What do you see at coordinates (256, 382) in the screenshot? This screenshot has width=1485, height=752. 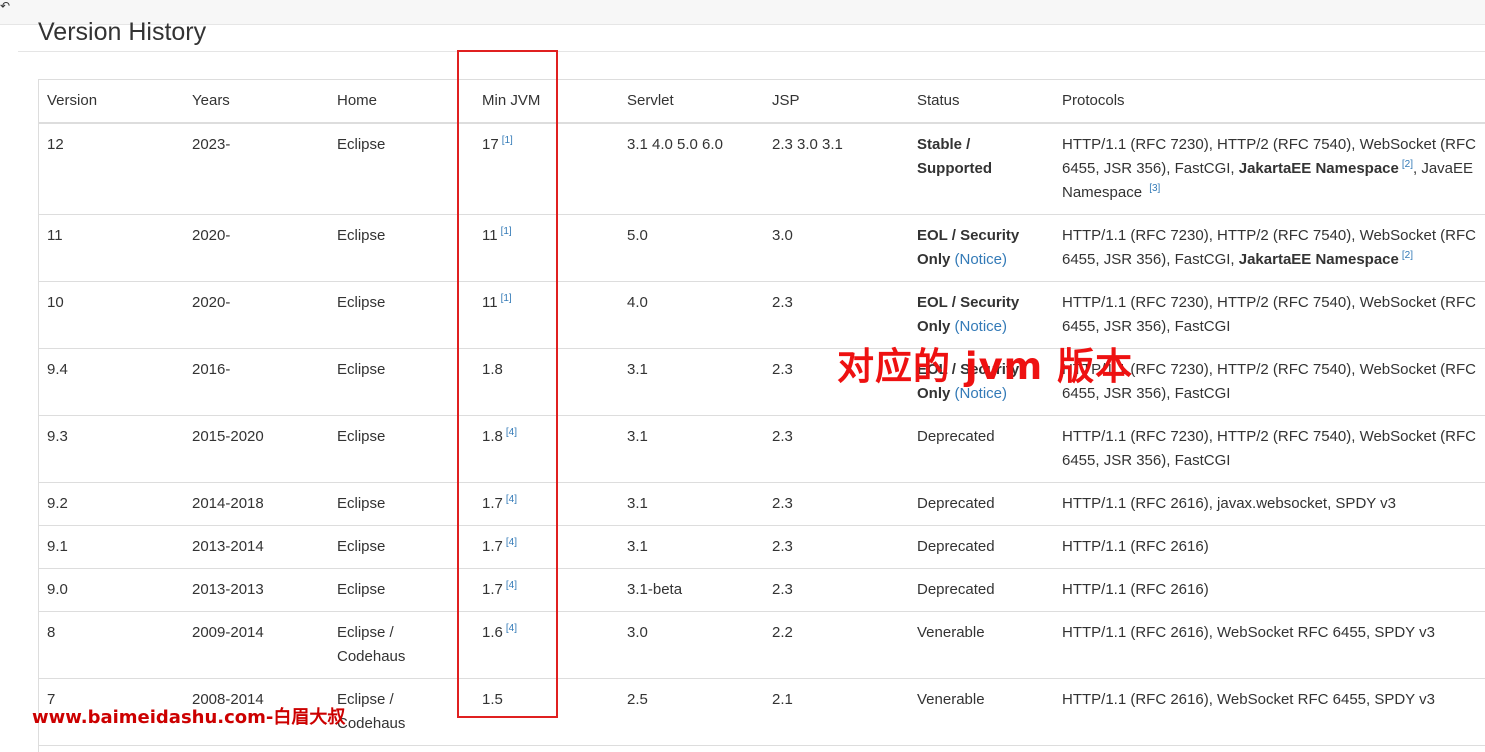 I see `cell-years: 2016-` at bounding box center [256, 382].